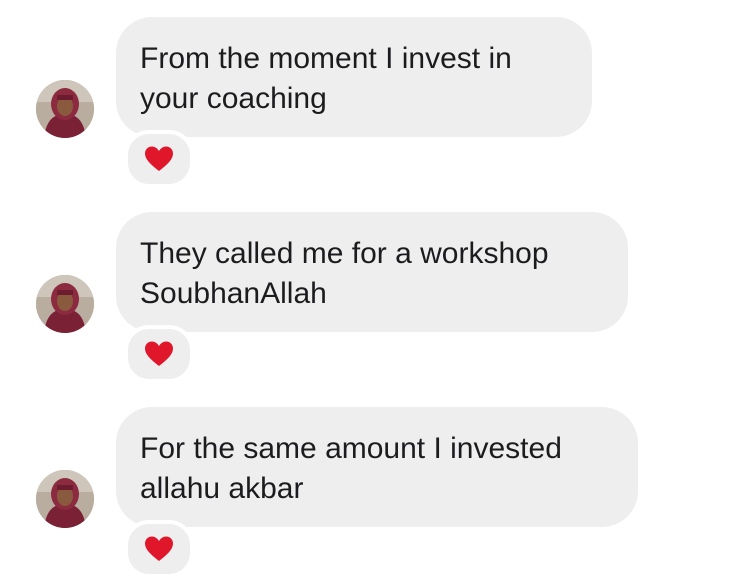  Describe the element at coordinates (344, 253) in the screenshot. I see `message-text-line: They called me for a workshop` at that location.